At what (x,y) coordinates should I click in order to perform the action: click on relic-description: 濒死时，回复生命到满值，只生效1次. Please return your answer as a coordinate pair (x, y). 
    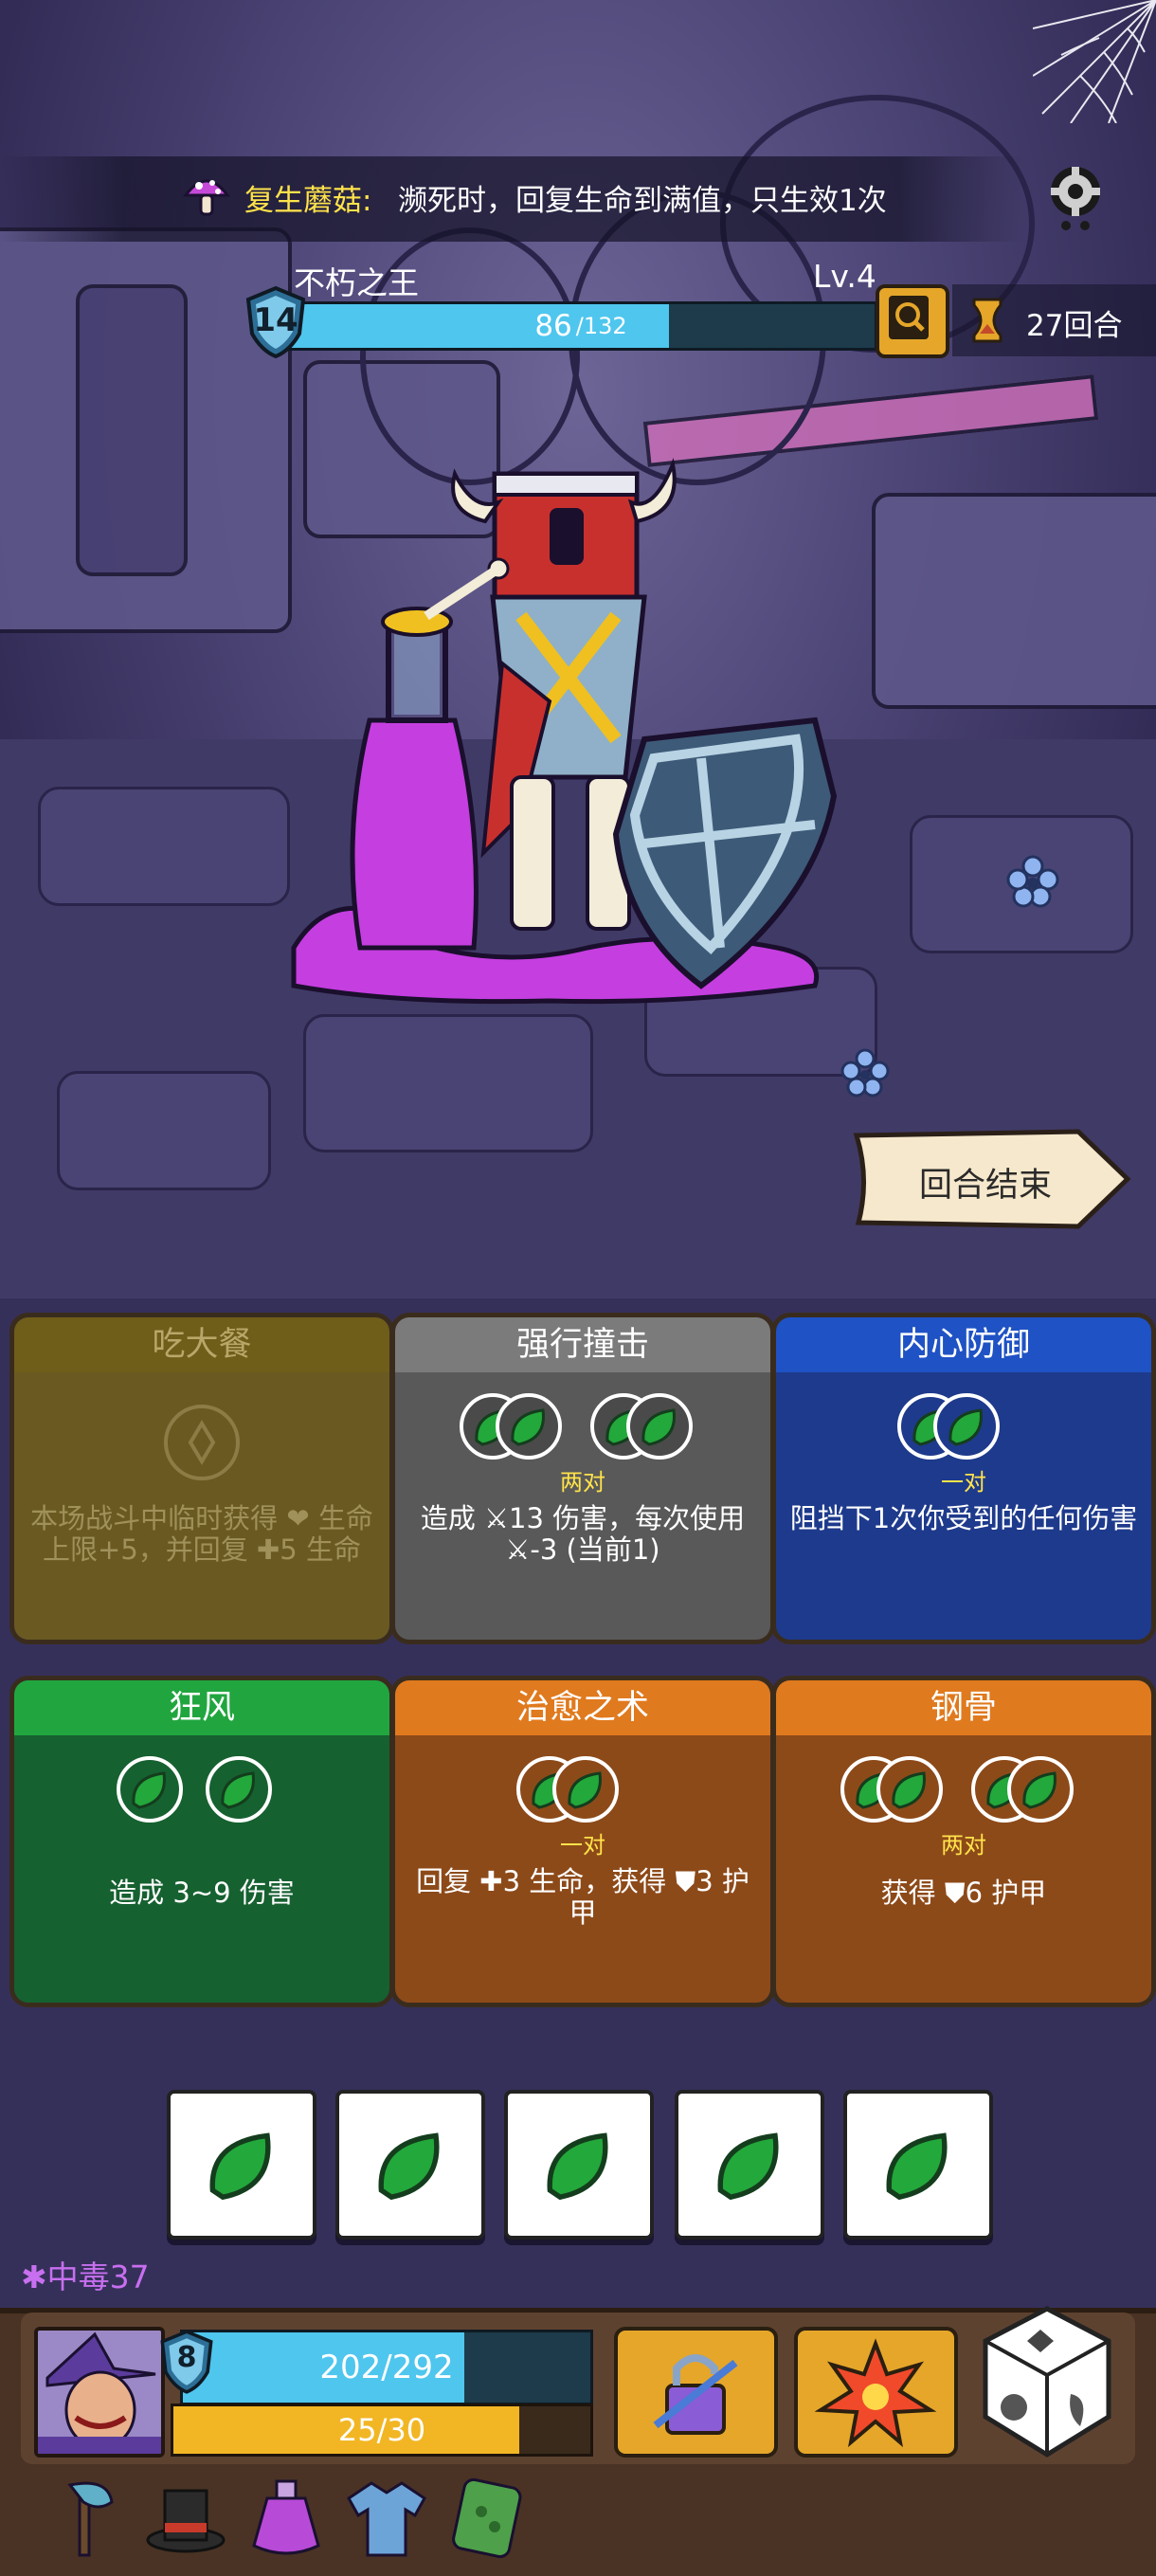
    Looking at the image, I should click on (642, 201).